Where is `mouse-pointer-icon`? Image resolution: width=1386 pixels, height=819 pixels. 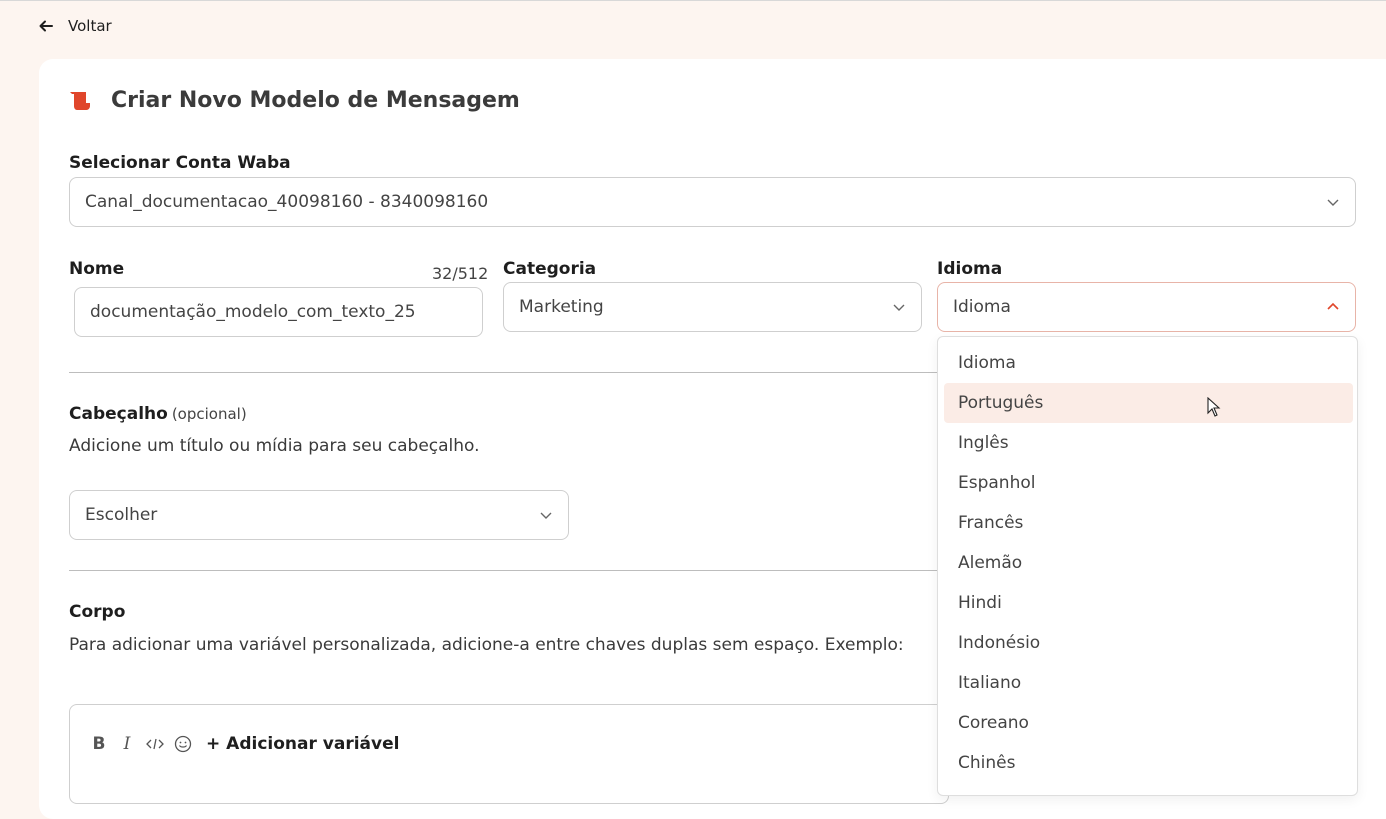 mouse-pointer-icon is located at coordinates (1214, 407).